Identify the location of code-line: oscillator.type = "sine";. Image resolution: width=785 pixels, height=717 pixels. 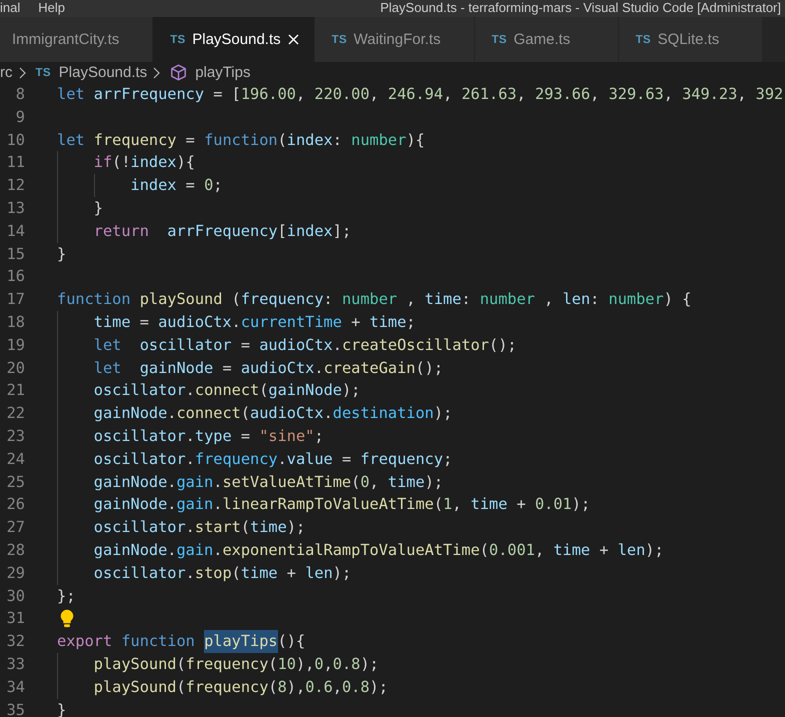
(209, 436).